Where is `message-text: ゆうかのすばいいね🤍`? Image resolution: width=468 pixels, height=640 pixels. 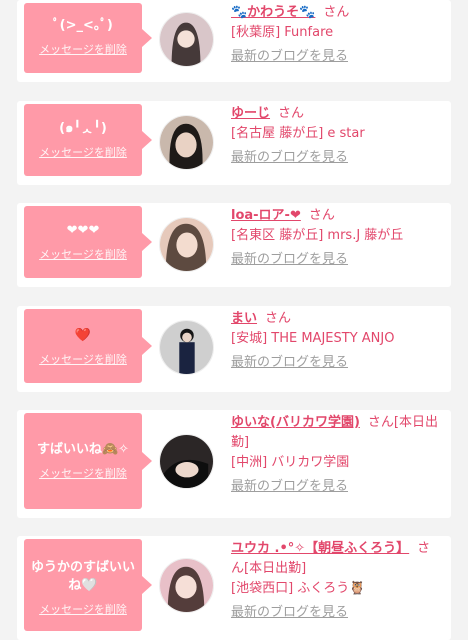
message-text: ゆうかのすばいいね🤍 is located at coordinates (82, 576).